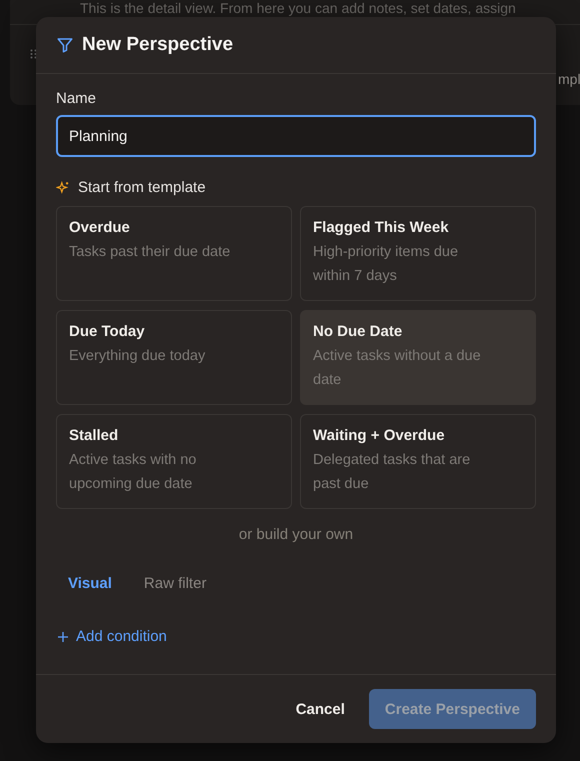  Describe the element at coordinates (150, 252) in the screenshot. I see `template-description: Tasks past their due date` at that location.